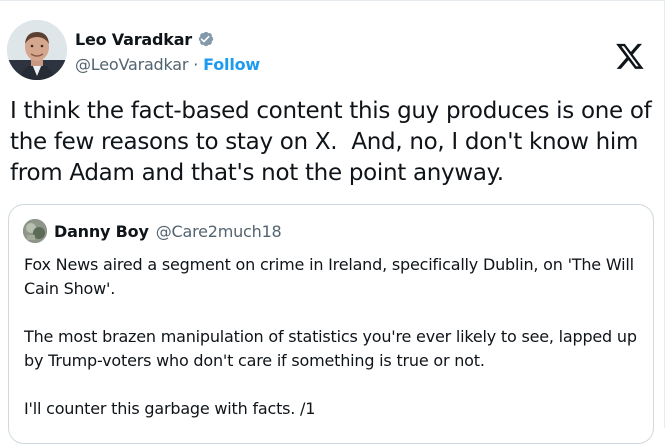  Describe the element at coordinates (131, 64) in the screenshot. I see `author-handle: @LeoVaradkar` at that location.